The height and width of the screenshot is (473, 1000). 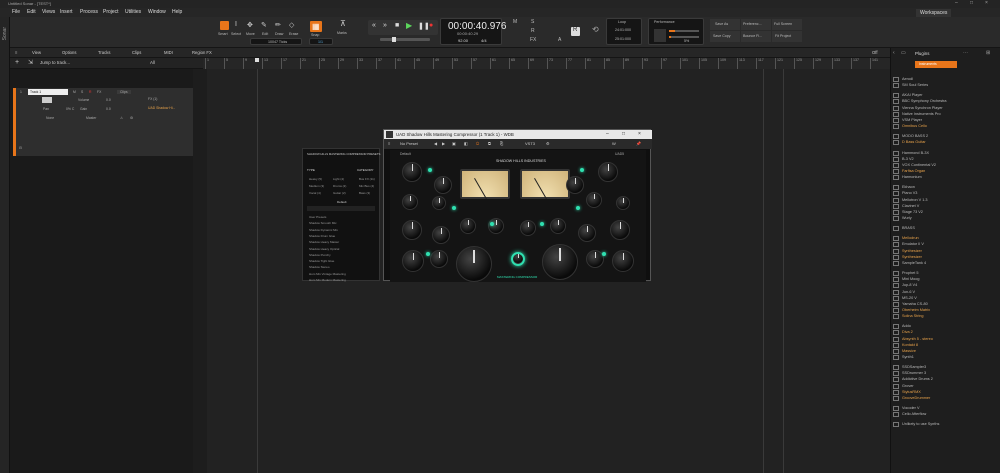 I want to click on jump-icon: ⇲, so click(x=30, y=62).